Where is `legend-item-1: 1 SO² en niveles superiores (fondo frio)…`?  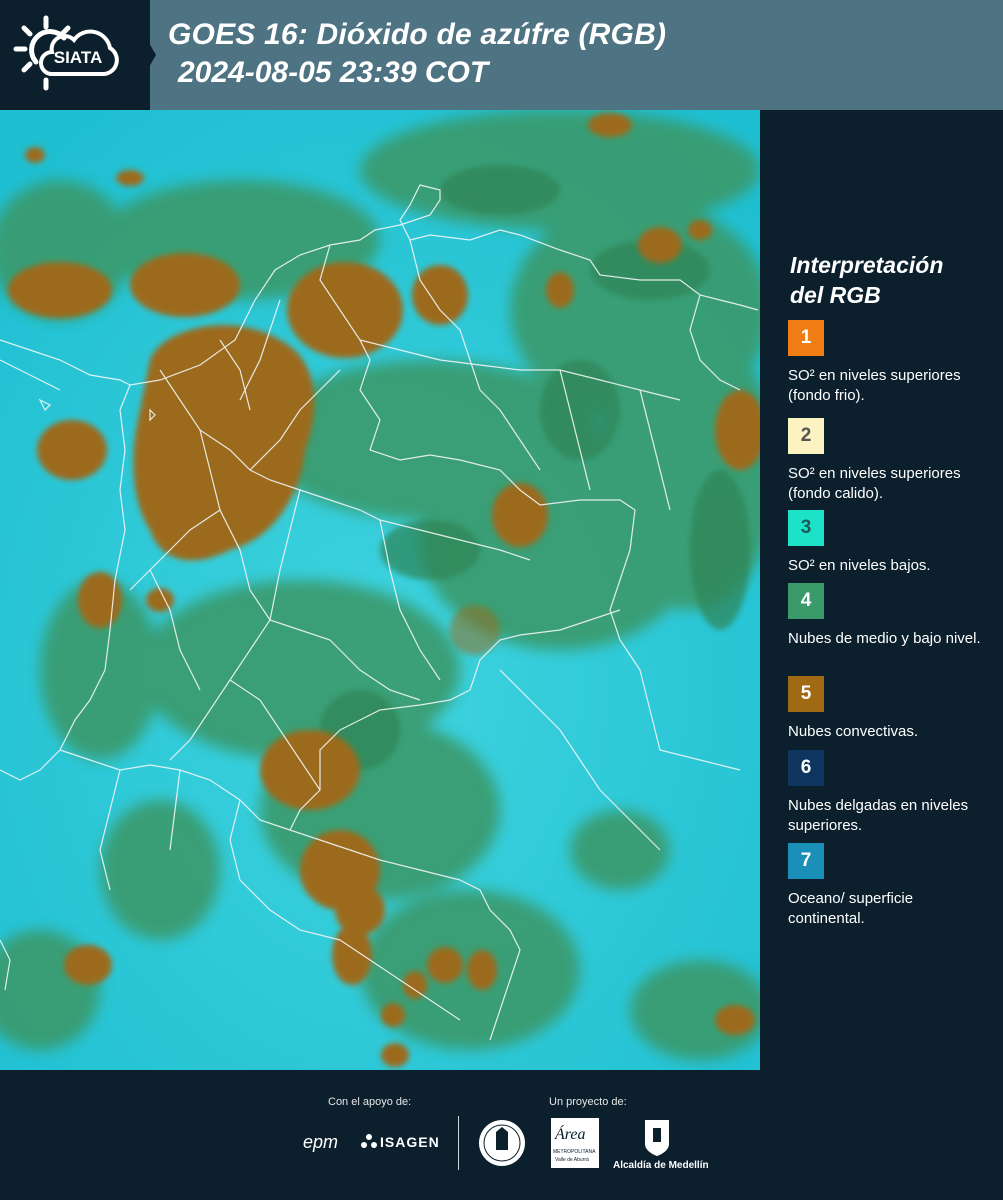
legend-item-1: 1 SO² en niveles superiores (fondo frio)… is located at coordinates (888, 363).